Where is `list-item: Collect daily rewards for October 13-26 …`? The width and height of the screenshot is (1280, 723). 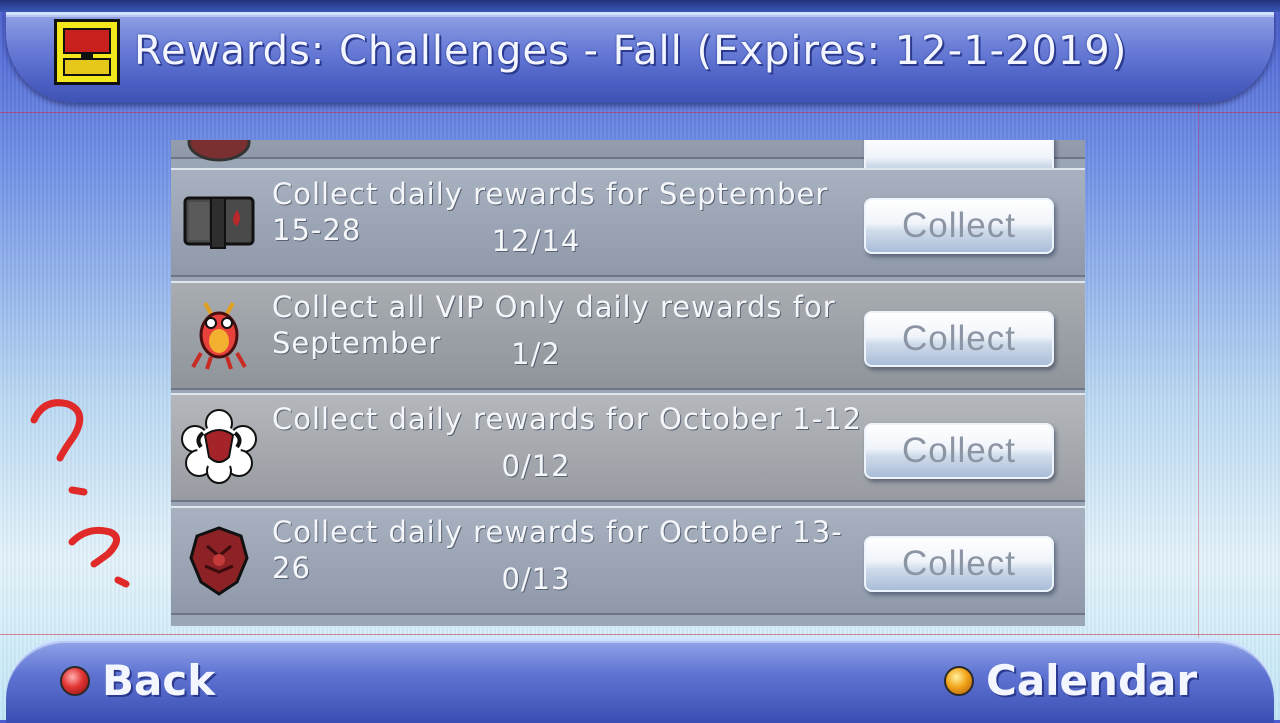
list-item: Collect daily rewards for October 13-26 … is located at coordinates (628, 560).